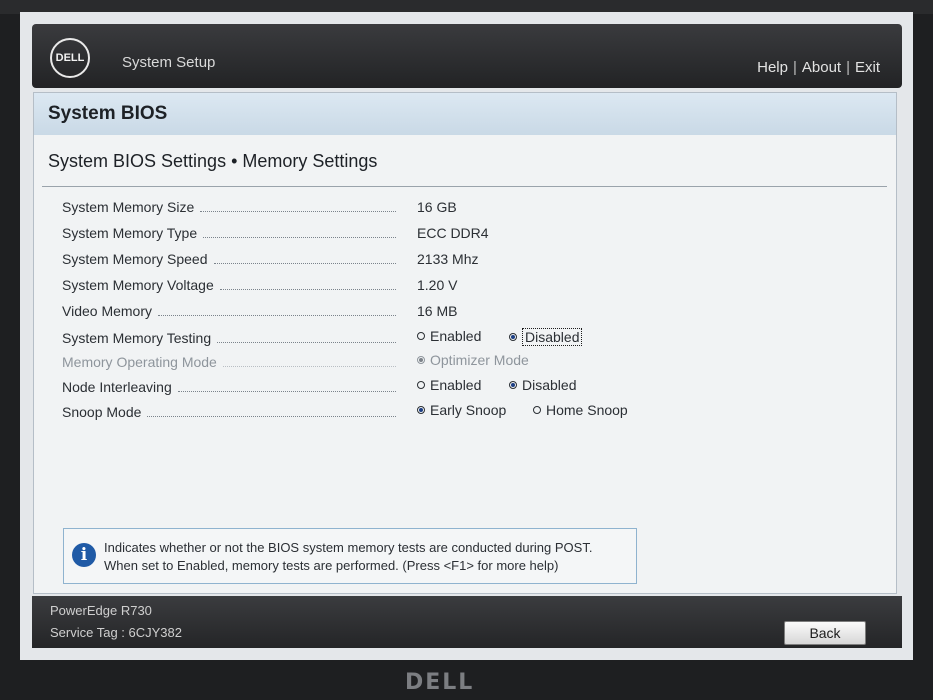  Describe the element at coordinates (70, 58) in the screenshot. I see `dell-logo: DELL` at that location.